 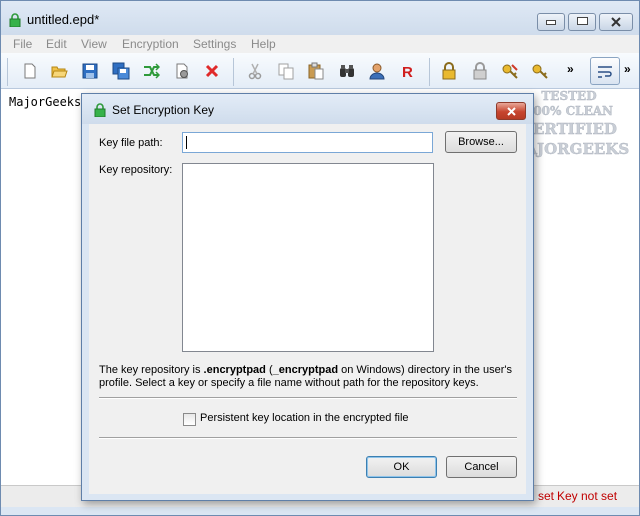 I want to click on dialog-close-button, so click(x=511, y=111).